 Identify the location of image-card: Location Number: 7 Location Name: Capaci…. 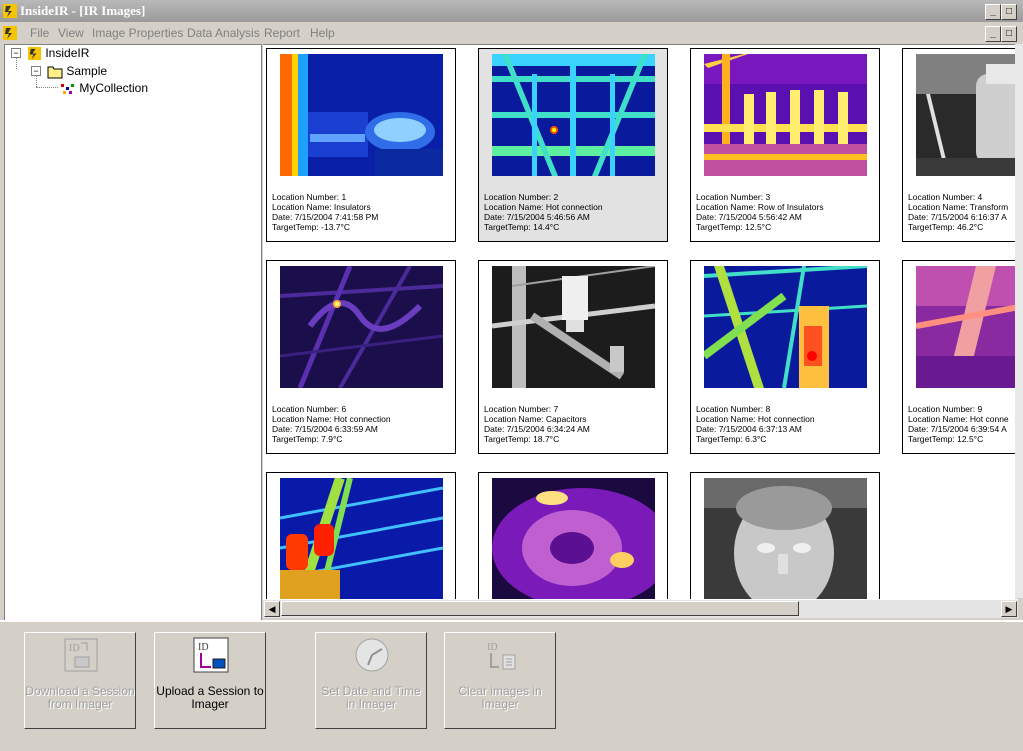
(573, 357).